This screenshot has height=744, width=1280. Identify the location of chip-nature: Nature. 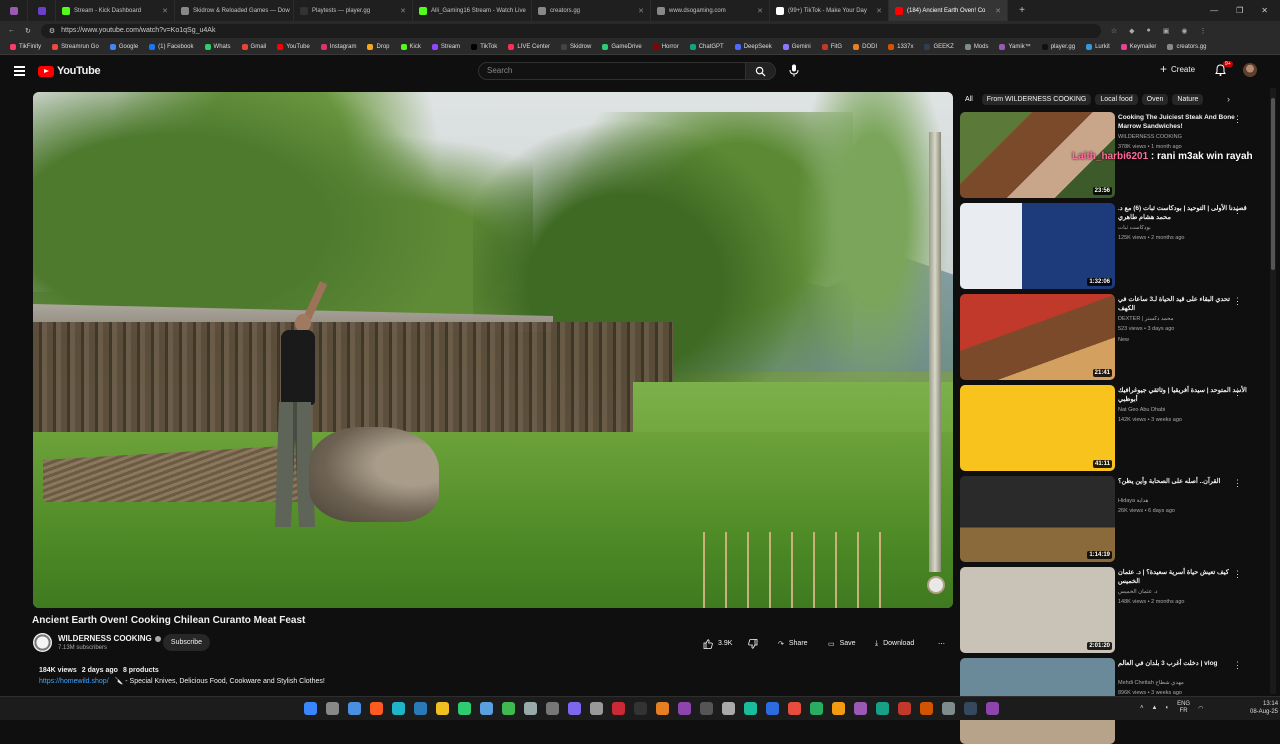
(1187, 99).